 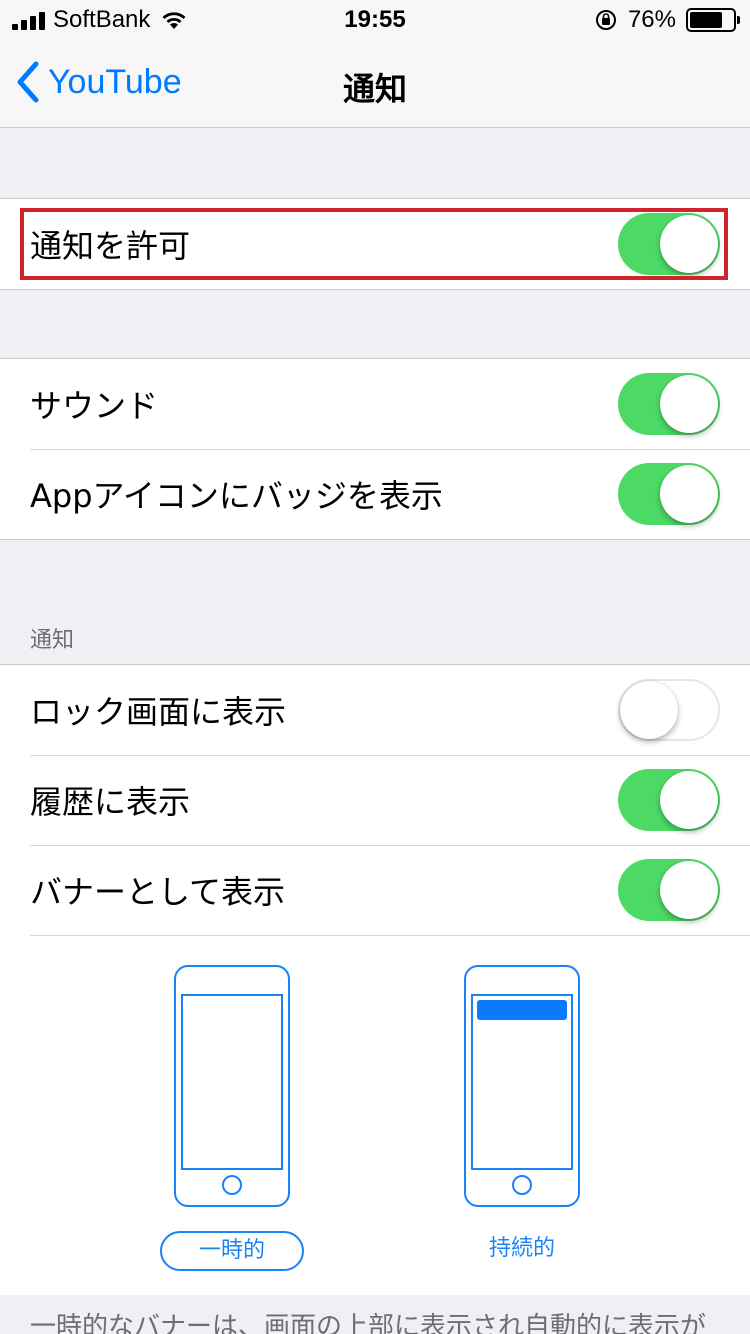 I want to click on banner-row: バナーとして表示, so click(x=375, y=890).